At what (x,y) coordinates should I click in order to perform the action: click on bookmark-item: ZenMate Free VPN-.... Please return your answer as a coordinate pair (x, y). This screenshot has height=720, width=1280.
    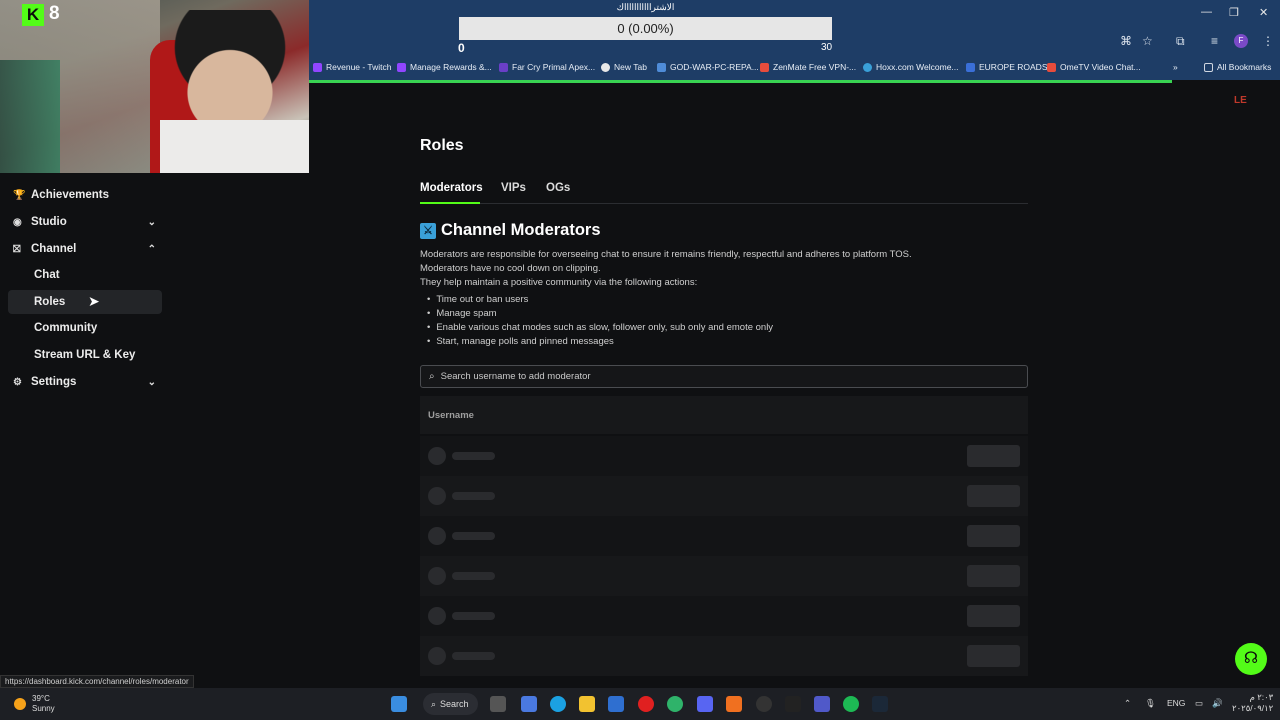
    Looking at the image, I should click on (808, 67).